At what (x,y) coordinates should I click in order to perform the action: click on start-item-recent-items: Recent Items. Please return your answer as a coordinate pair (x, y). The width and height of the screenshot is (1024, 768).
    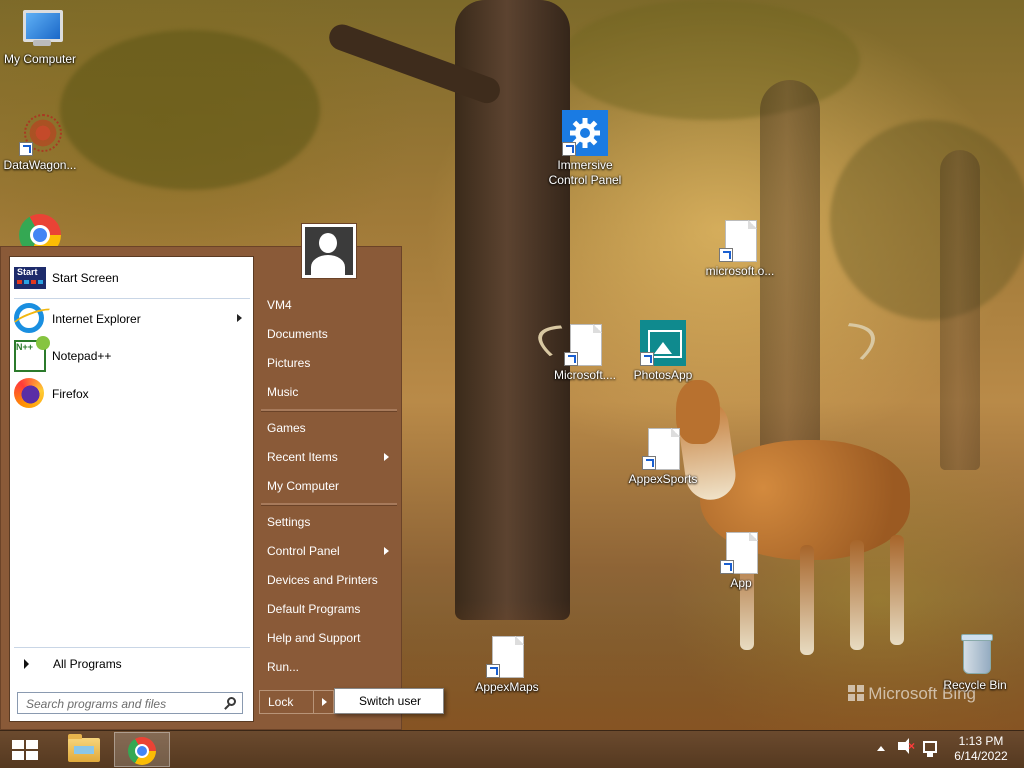
    Looking at the image, I should click on (328, 457).